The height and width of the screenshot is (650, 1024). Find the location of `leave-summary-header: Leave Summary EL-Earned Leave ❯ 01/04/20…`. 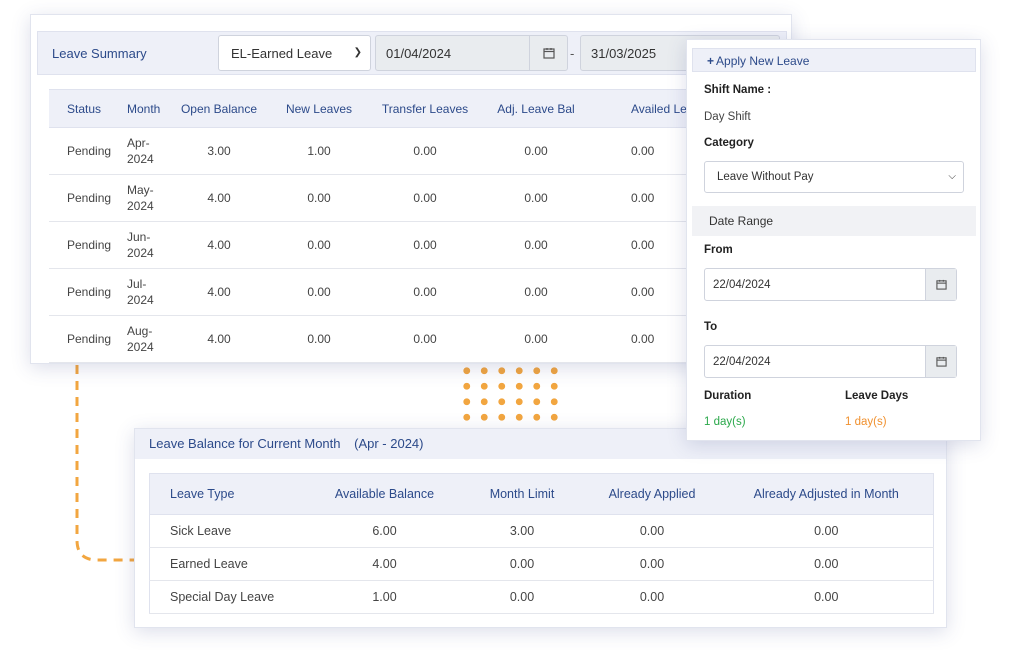

leave-summary-header: Leave Summary EL-Earned Leave ❯ 01/04/20… is located at coordinates (412, 53).